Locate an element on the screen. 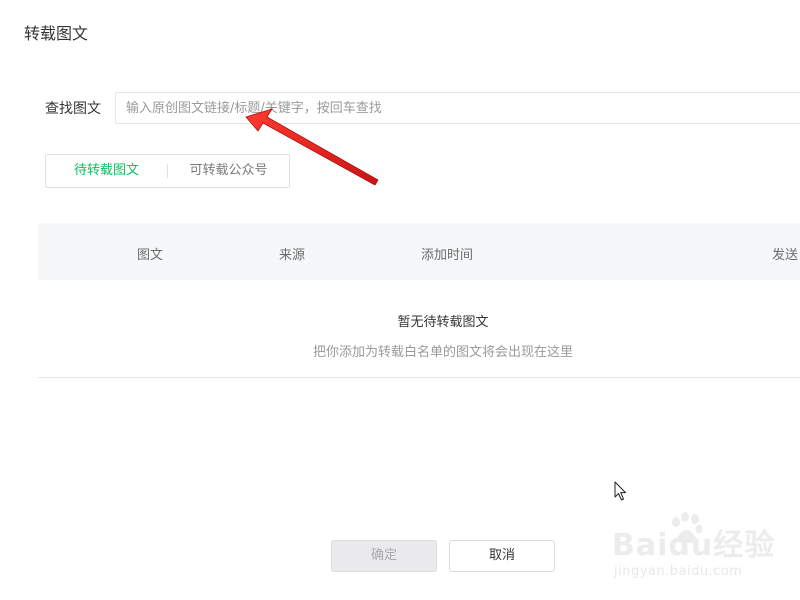 Image resolution: width=800 pixels, height=600 pixels. watermark-logo: Baidu经验 is located at coordinates (694, 545).